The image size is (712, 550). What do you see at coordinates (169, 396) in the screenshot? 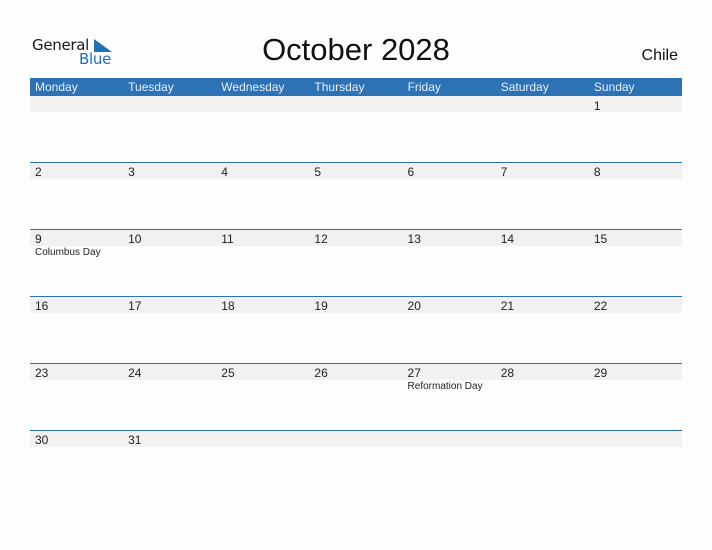
I see `day-cell: 24` at bounding box center [169, 396].